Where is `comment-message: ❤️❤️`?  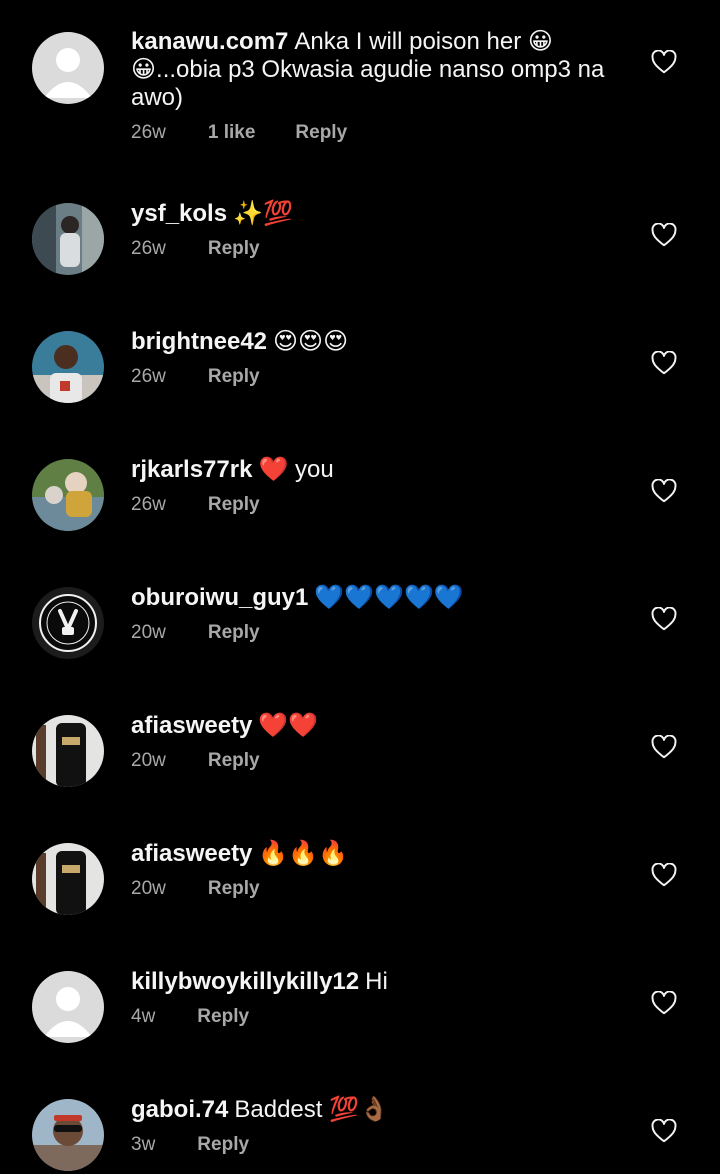 comment-message: ❤️❤️ is located at coordinates (288, 725).